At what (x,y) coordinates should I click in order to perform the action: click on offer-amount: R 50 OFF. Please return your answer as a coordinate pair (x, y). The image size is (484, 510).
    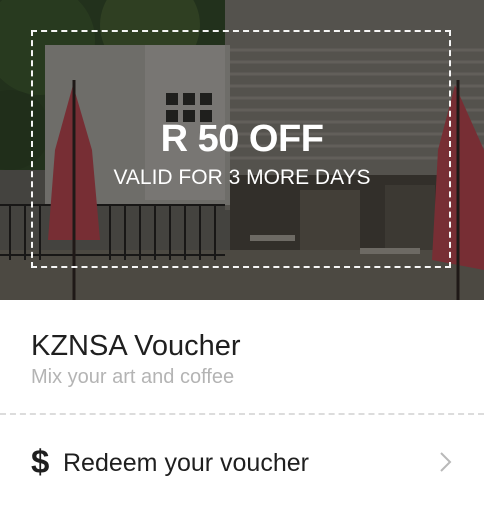
    Looking at the image, I should click on (242, 139).